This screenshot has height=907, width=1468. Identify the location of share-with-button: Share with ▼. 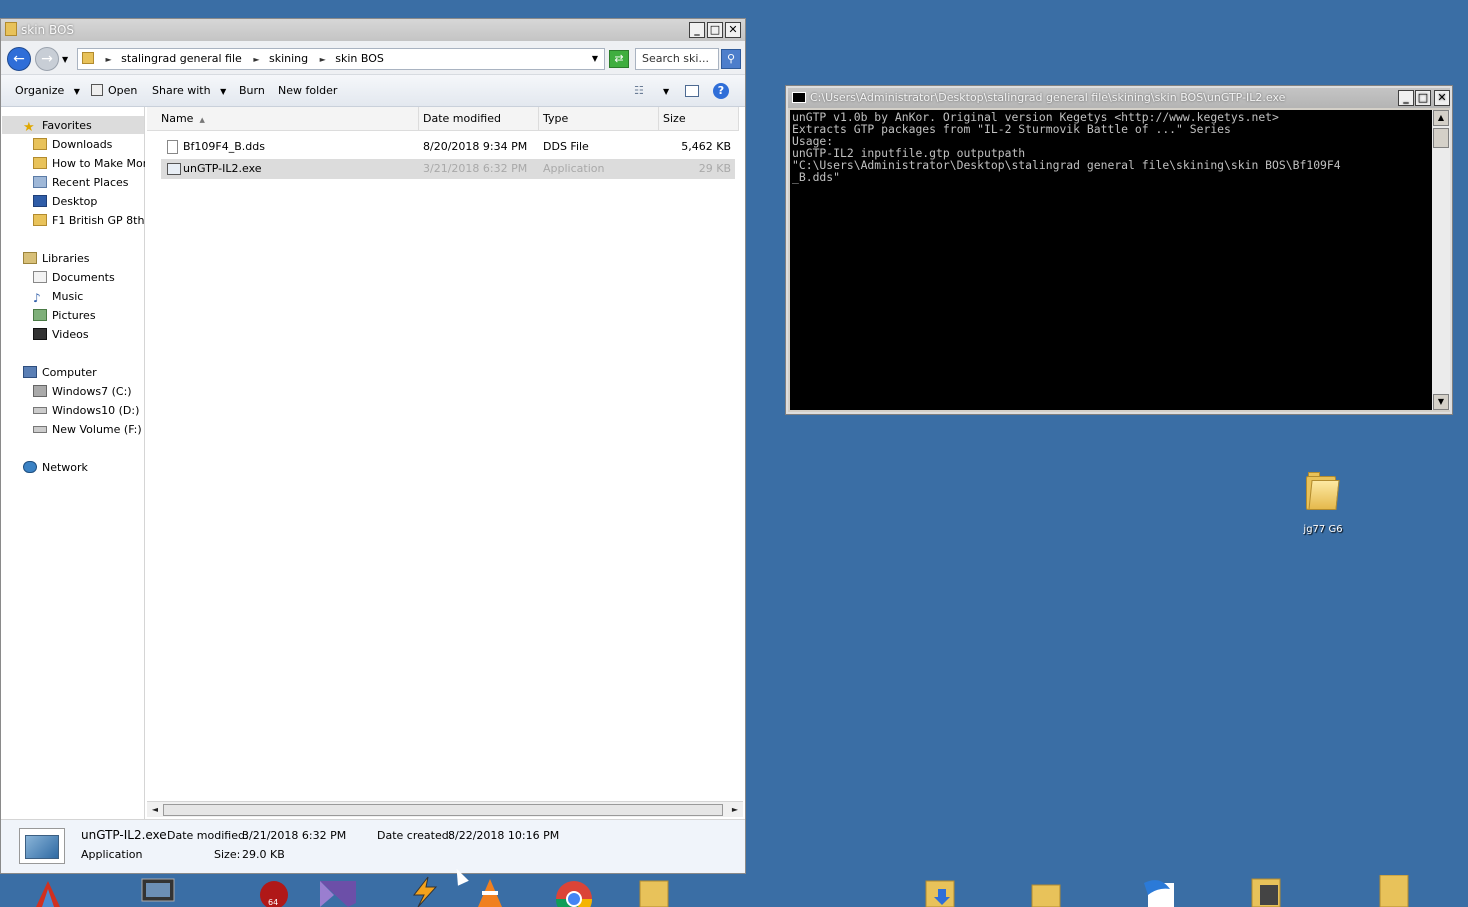
(189, 90).